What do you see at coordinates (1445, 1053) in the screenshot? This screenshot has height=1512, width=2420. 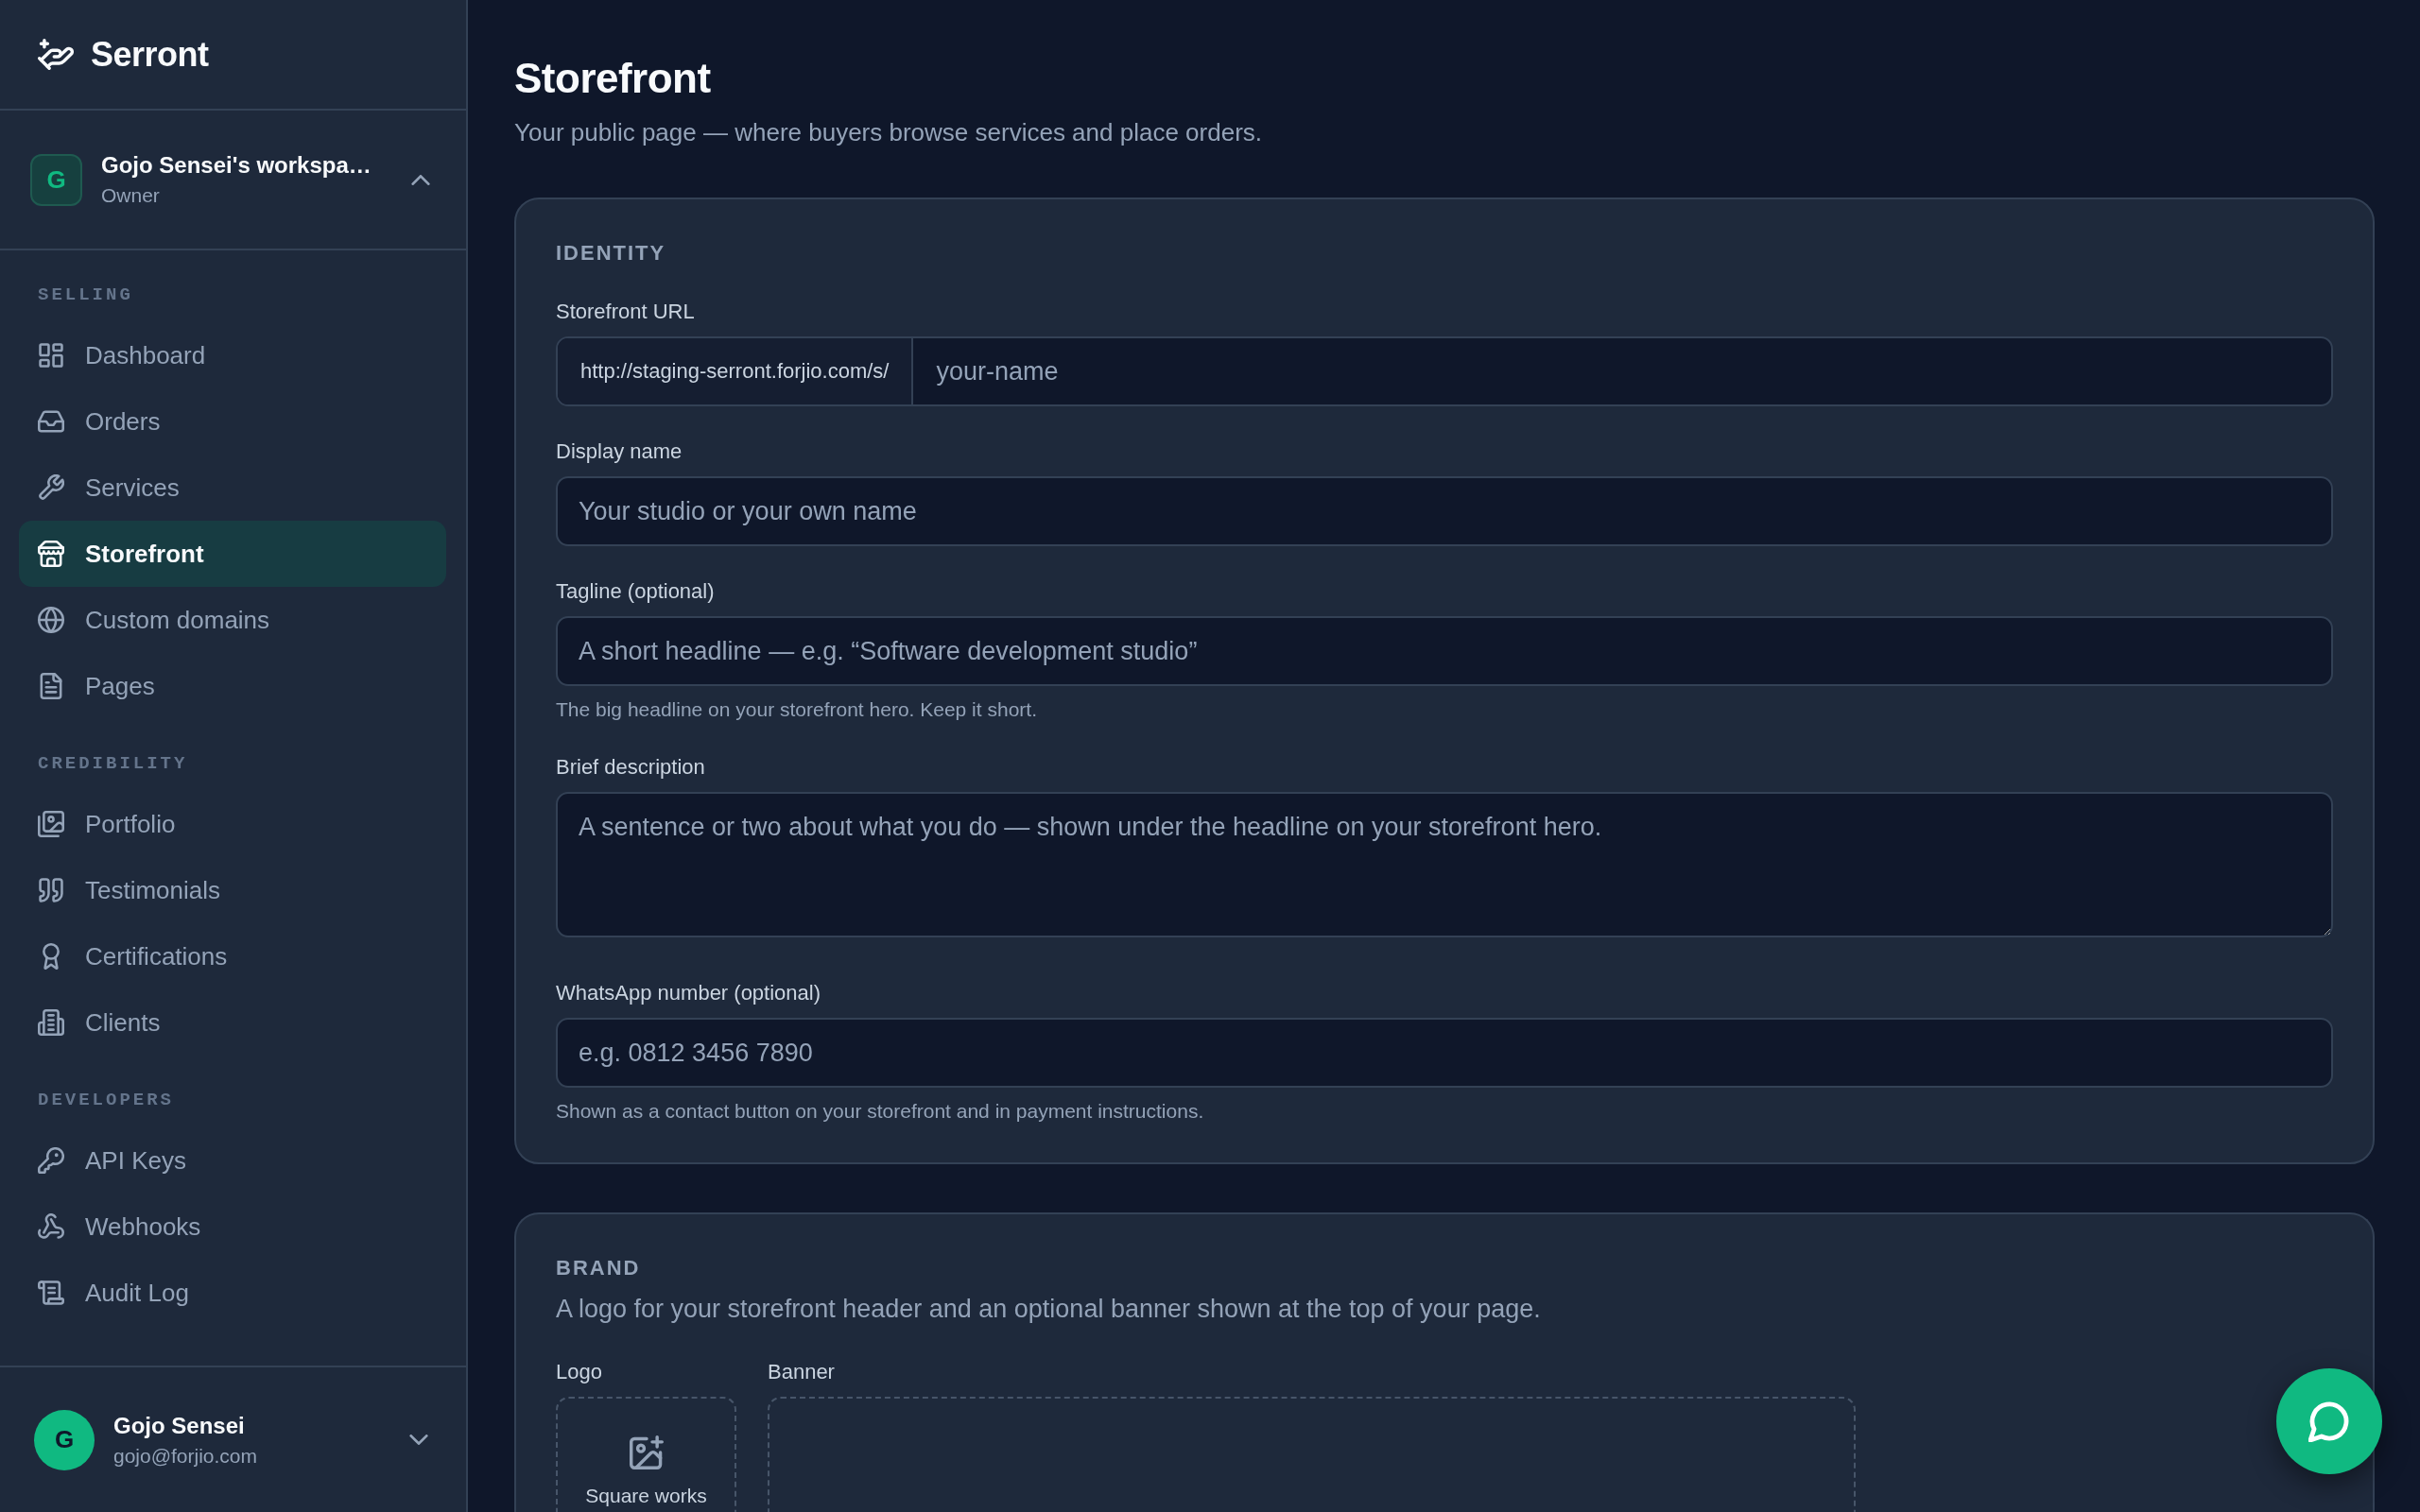 I see `text-input: e.g. 0812 3456 7890` at bounding box center [1445, 1053].